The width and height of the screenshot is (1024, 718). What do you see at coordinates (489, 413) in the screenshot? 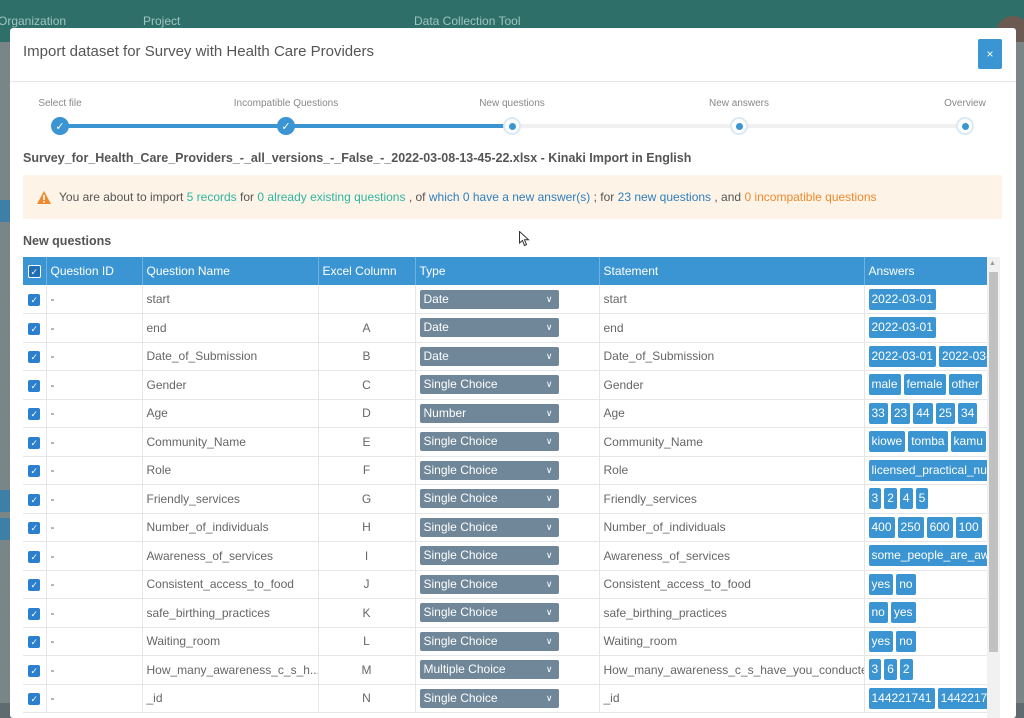
I see `type-select: Number ∨` at bounding box center [489, 413].